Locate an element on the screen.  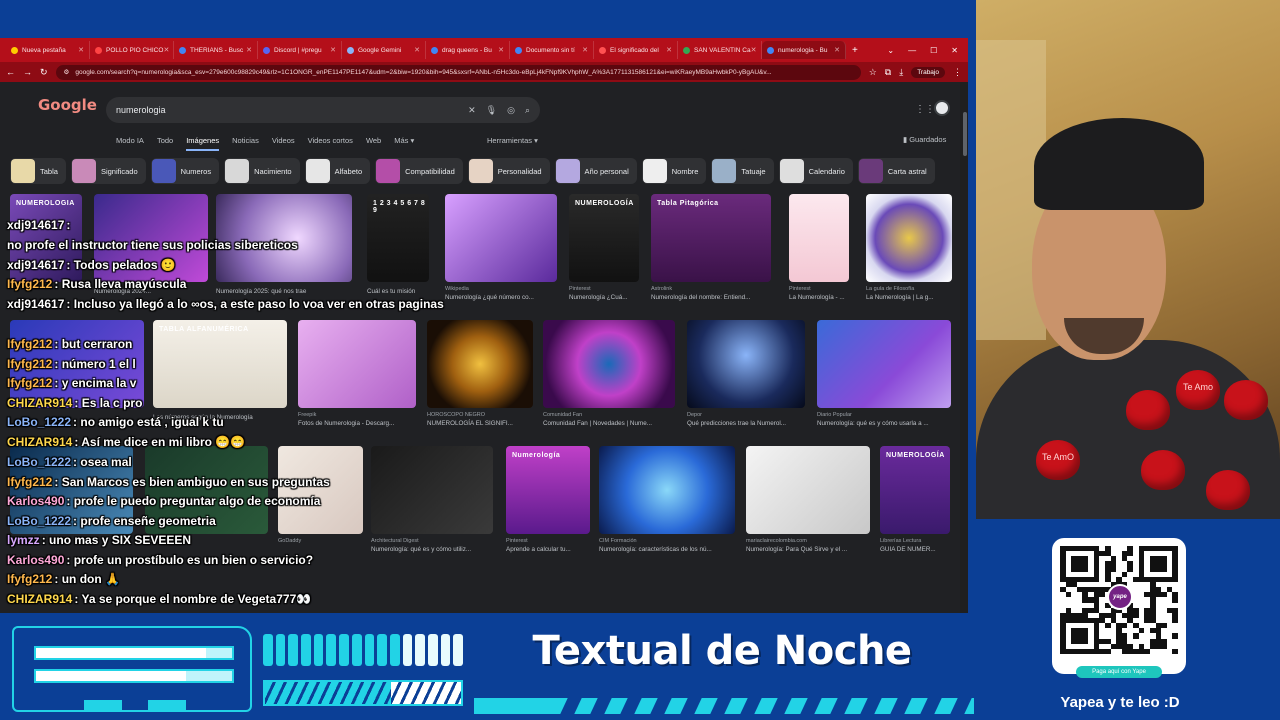
image-result-caption: Cuál es tu misión is located at coordinates (398, 290).